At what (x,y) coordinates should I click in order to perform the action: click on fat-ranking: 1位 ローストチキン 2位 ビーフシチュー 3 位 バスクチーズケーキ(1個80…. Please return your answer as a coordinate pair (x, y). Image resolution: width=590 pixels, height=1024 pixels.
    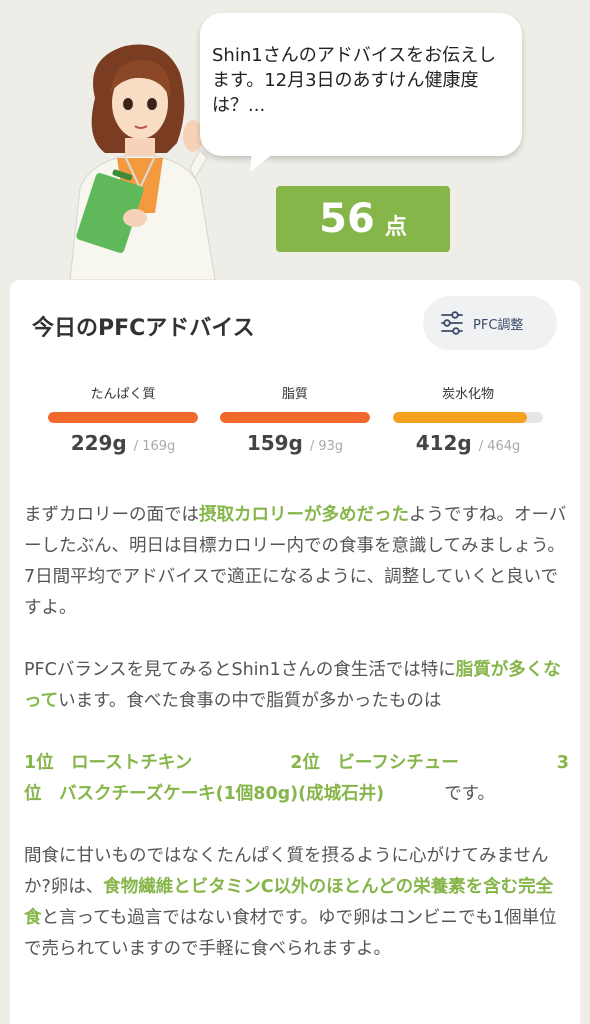
    Looking at the image, I should click on (296, 779).